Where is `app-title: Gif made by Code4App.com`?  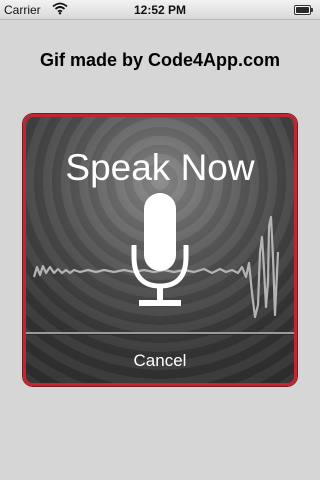 app-title: Gif made by Code4App.com is located at coordinates (160, 60).